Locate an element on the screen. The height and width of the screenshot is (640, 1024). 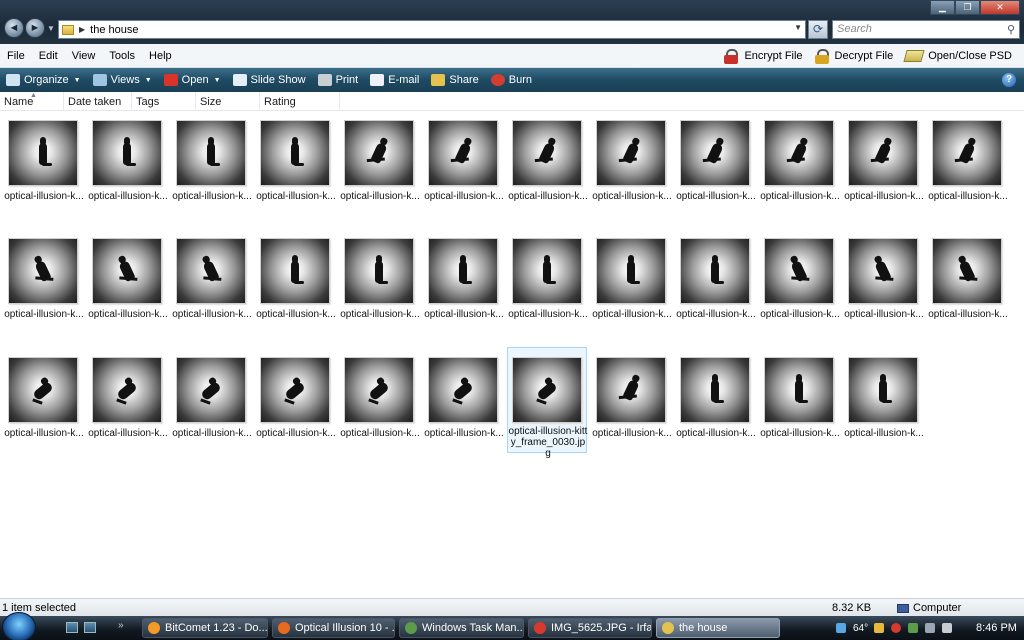
tray-network-icon is located at coordinates (913, 628).